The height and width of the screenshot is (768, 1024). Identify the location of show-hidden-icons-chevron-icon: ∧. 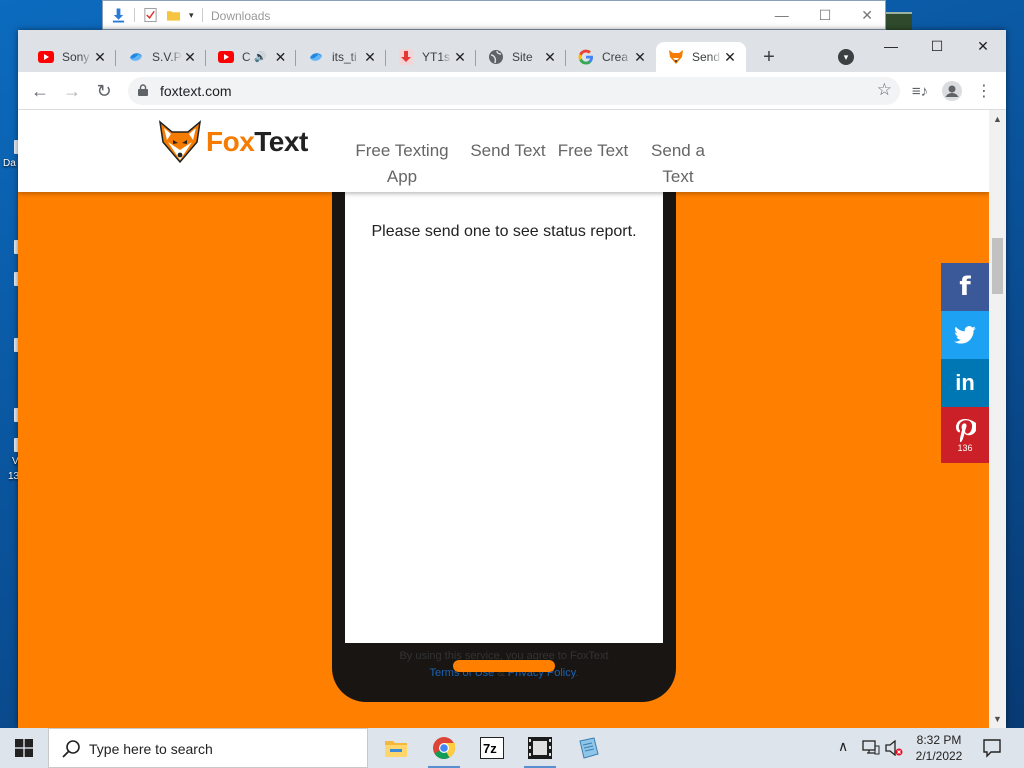
(843, 746).